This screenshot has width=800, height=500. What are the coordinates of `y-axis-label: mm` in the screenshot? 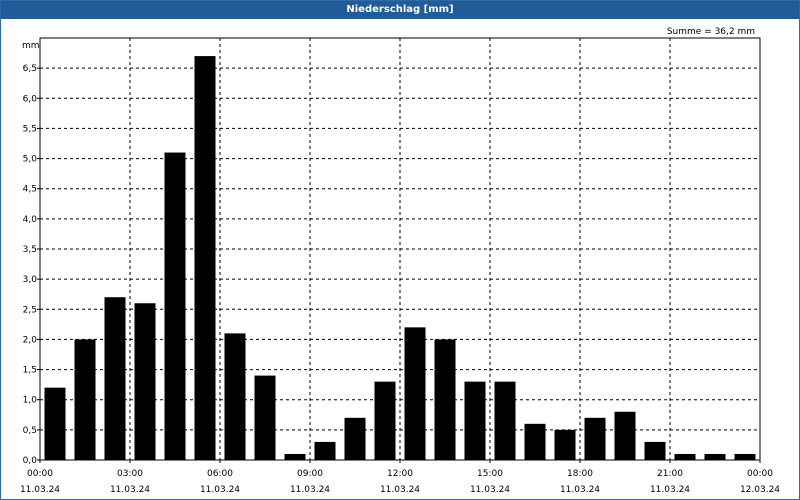 It's located at (31, 46).